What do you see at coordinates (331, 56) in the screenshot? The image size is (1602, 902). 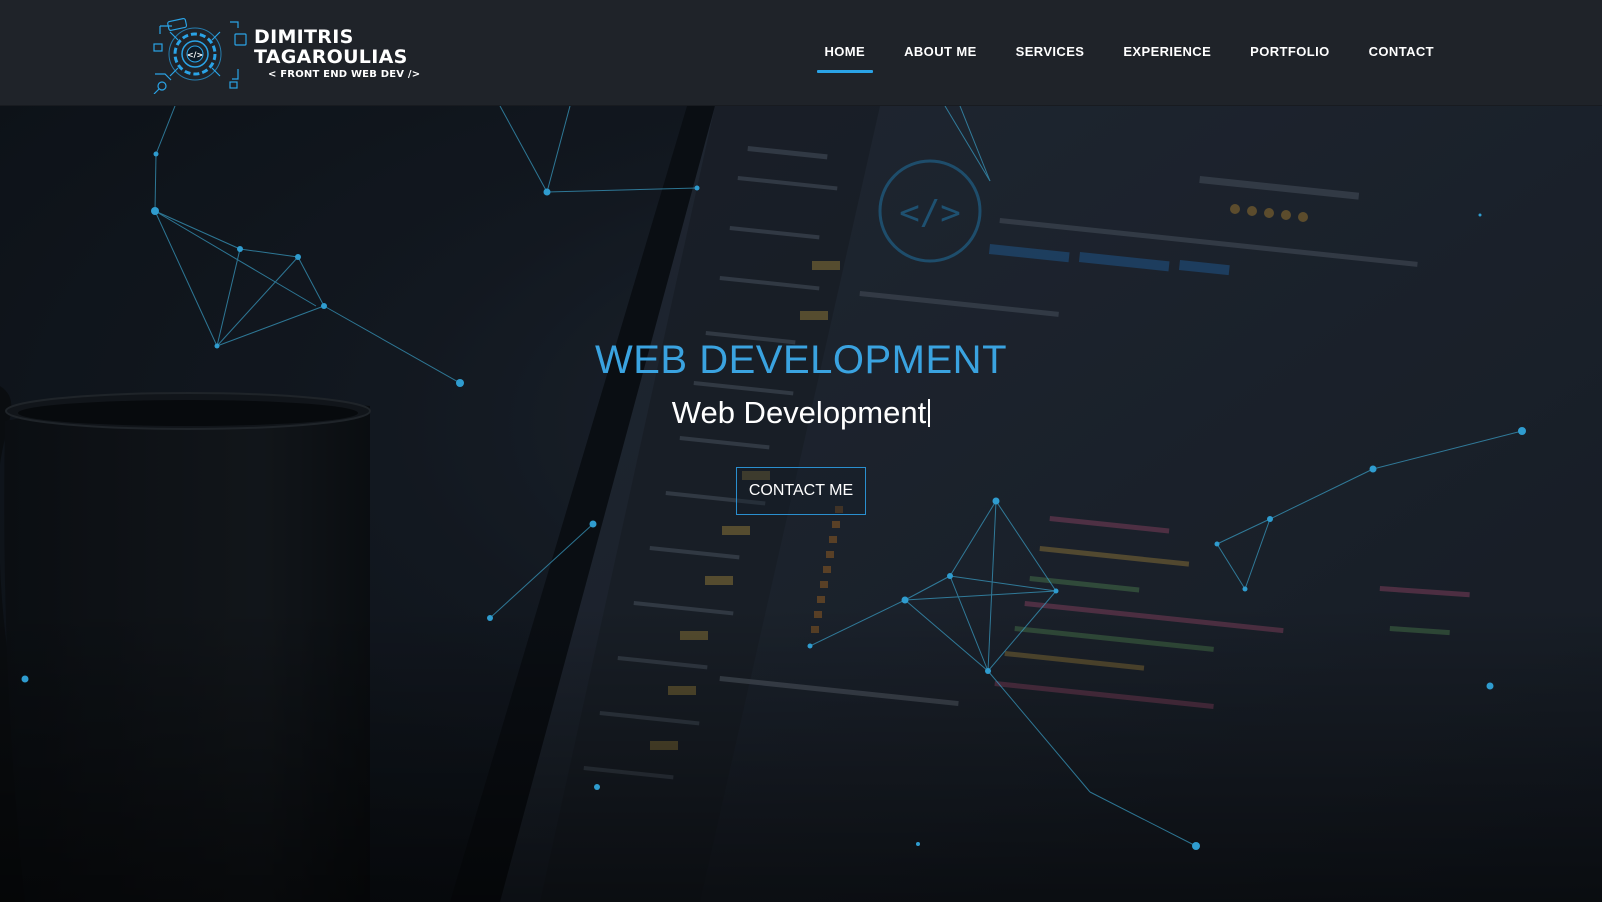 I see `brand-name-last: TAGAROULIAS` at bounding box center [331, 56].